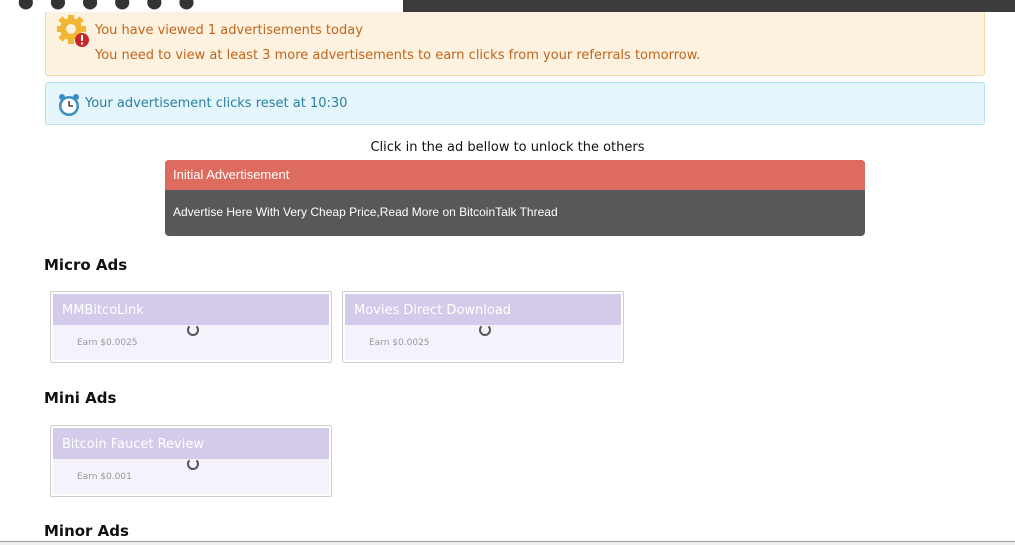  What do you see at coordinates (109, 5) in the screenshot?
I see `top-nav-icons: ⬤ ⬤ ⬤ ⬤ ⬤ ⬤` at bounding box center [109, 5].